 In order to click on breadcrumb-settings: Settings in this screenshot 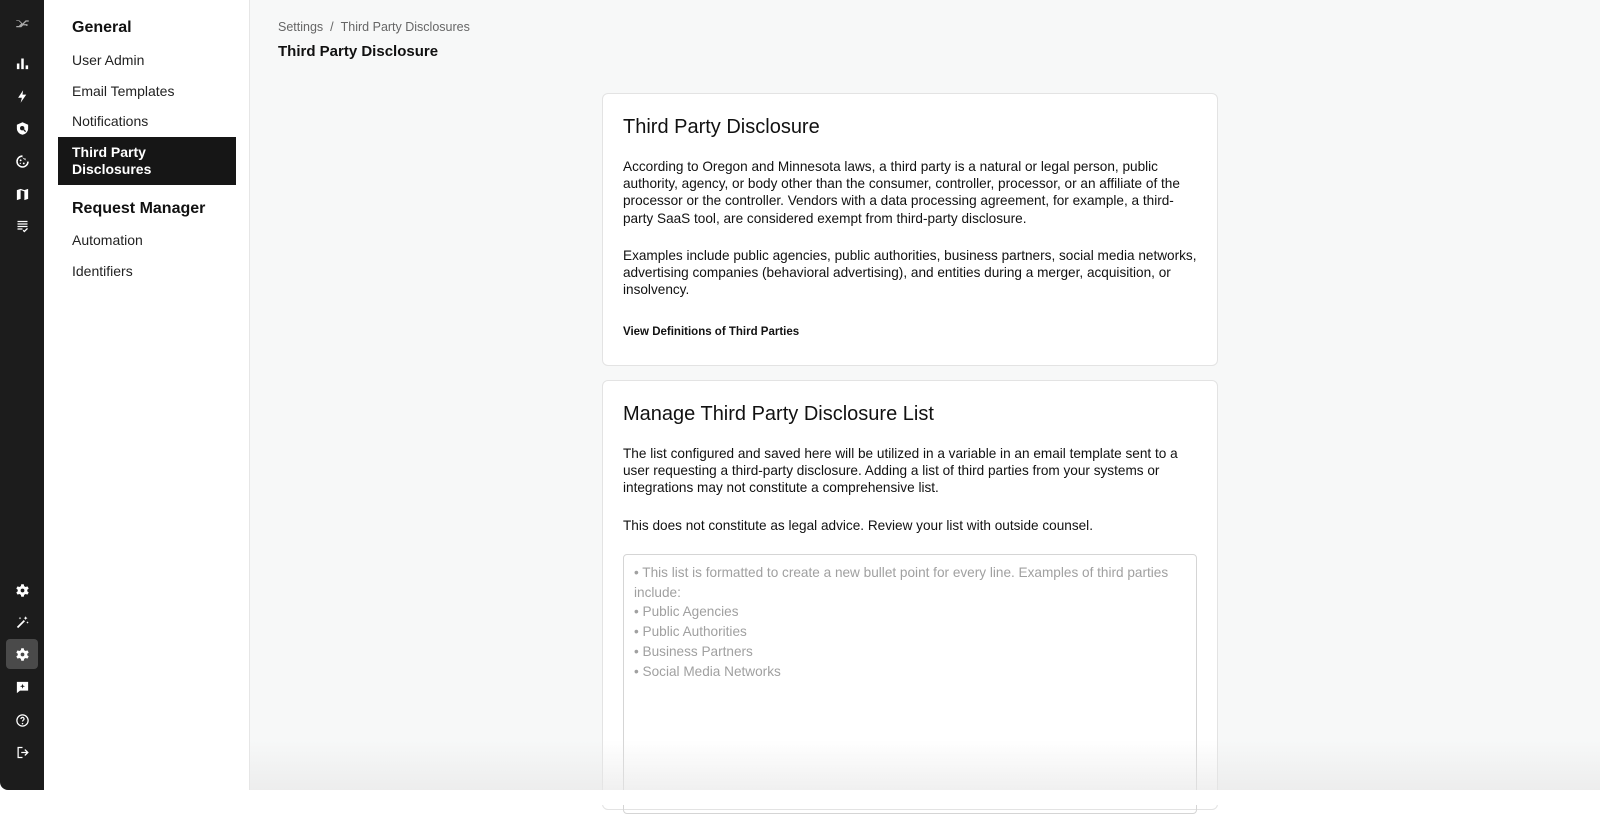, I will do `click(300, 27)`.